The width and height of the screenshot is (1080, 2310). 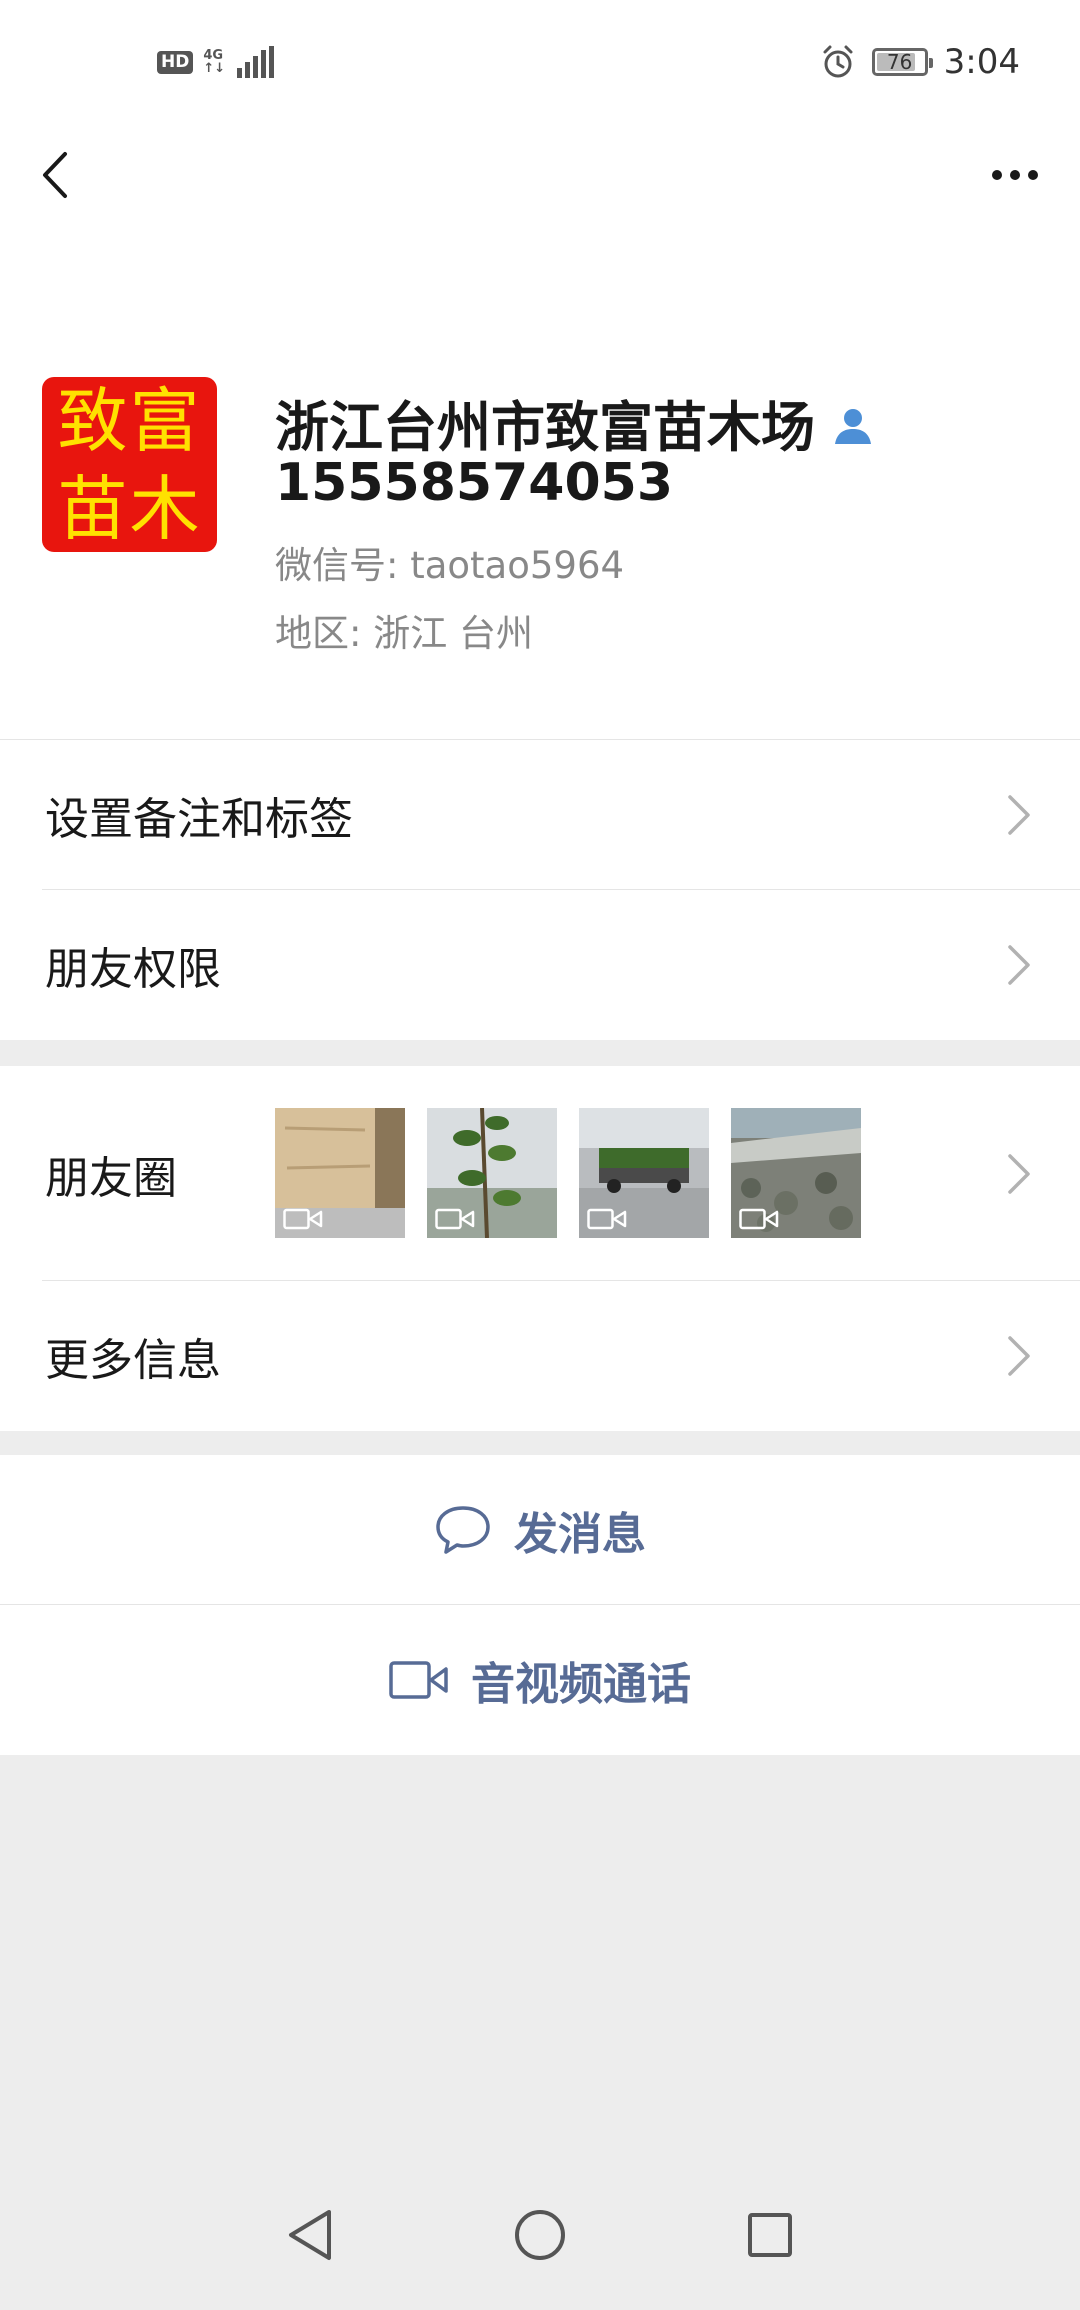 I want to click on network-activity: ↑↓, so click(x=214, y=68).